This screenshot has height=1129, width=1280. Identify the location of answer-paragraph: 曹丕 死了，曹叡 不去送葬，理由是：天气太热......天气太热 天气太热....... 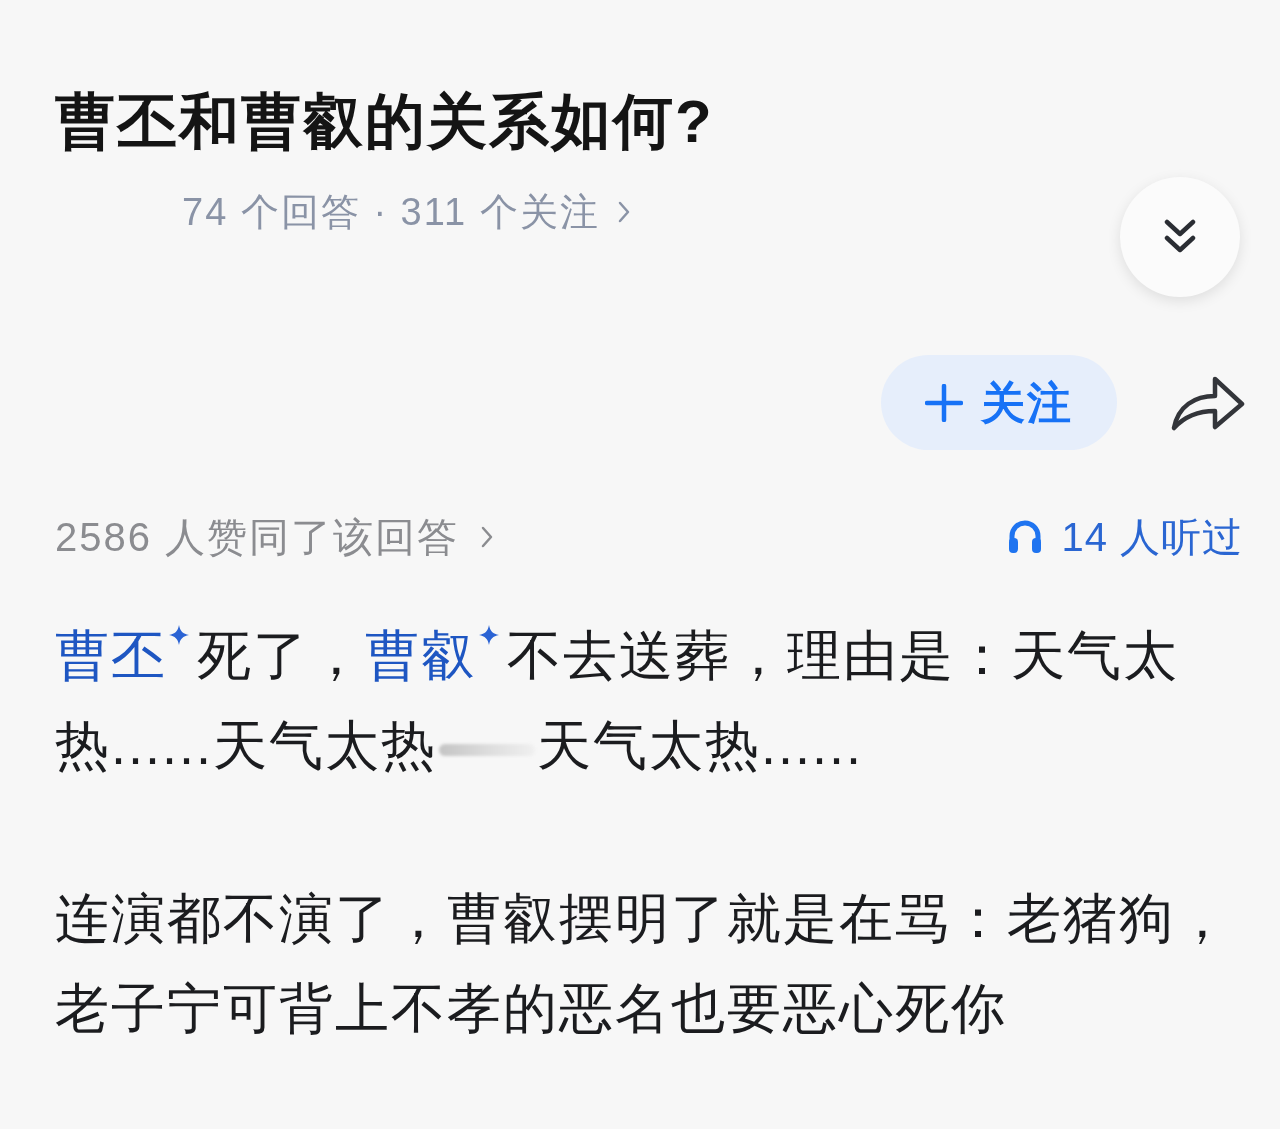
(617, 700).